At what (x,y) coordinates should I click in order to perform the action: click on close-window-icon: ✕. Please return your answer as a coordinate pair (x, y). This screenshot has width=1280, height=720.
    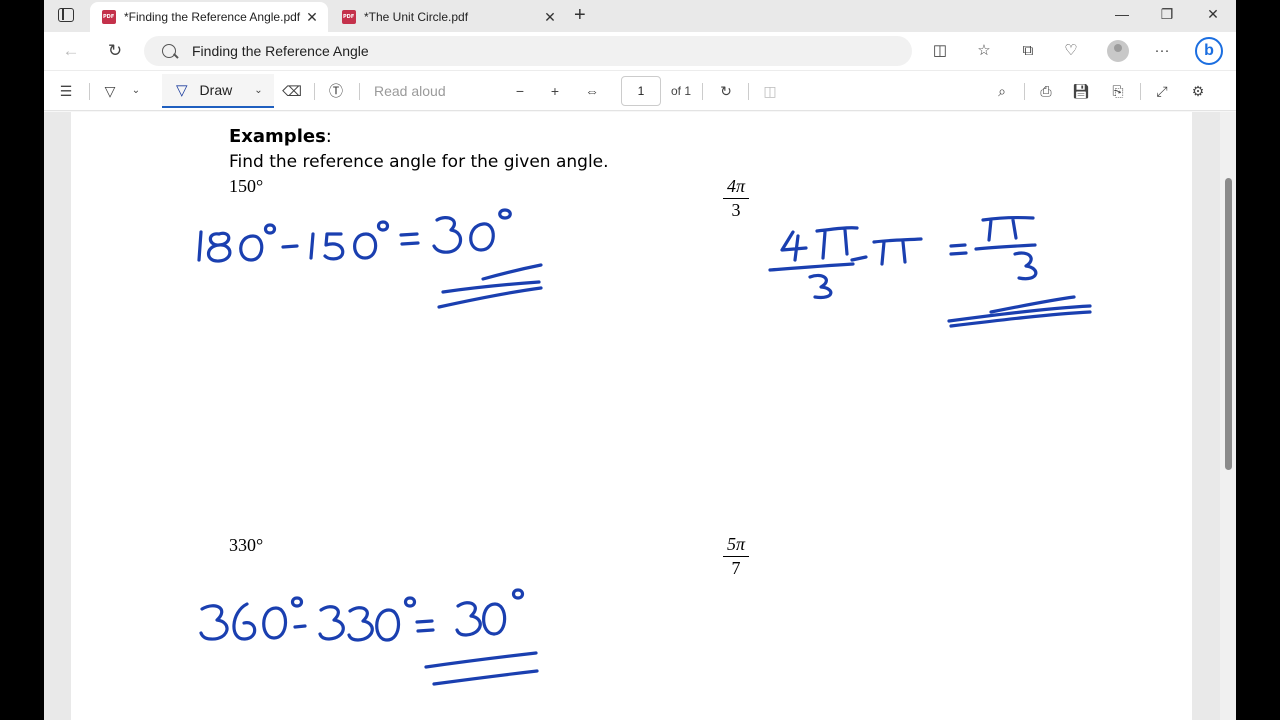
    Looking at the image, I should click on (1213, 14).